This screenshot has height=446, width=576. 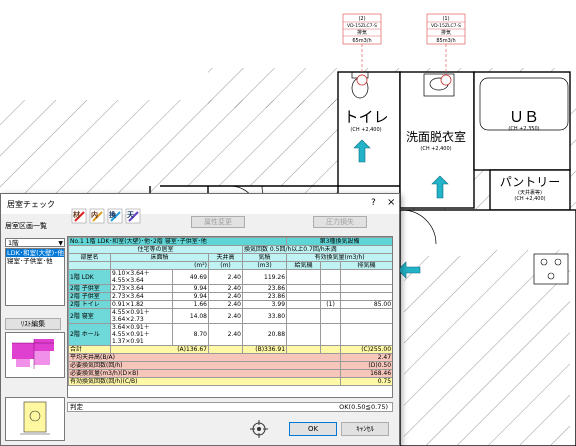 What do you see at coordinates (264, 277) in the screenshot?
I see `cell-volume: 119.26` at bounding box center [264, 277].